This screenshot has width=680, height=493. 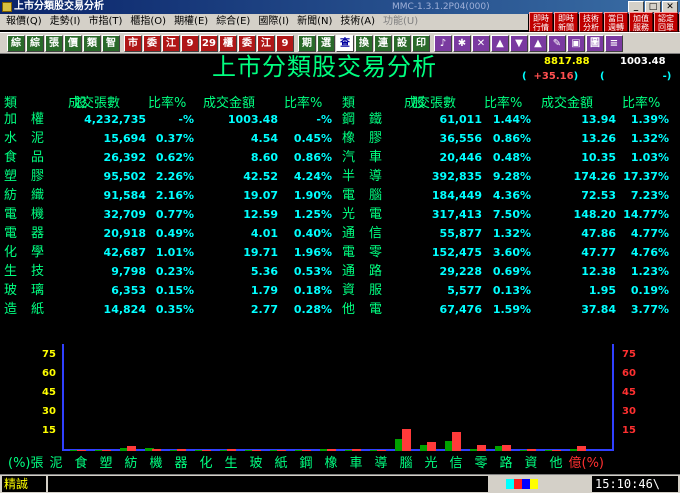 What do you see at coordinates (629, 373) in the screenshot?
I see `y-tick-right: 60` at bounding box center [629, 373].